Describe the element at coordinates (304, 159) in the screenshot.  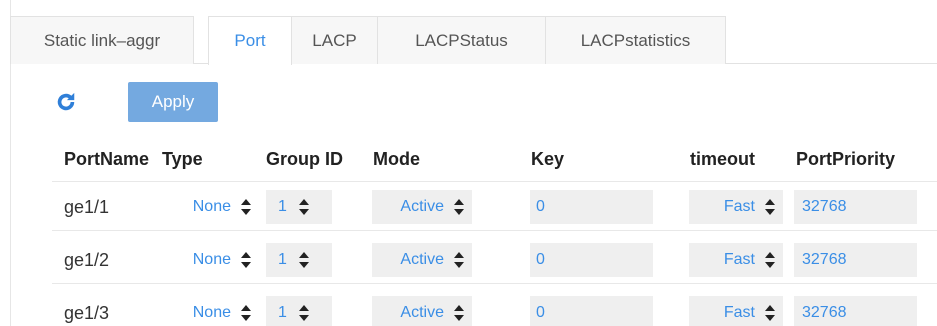
I see `column-header-group-id: Group ID` at that location.